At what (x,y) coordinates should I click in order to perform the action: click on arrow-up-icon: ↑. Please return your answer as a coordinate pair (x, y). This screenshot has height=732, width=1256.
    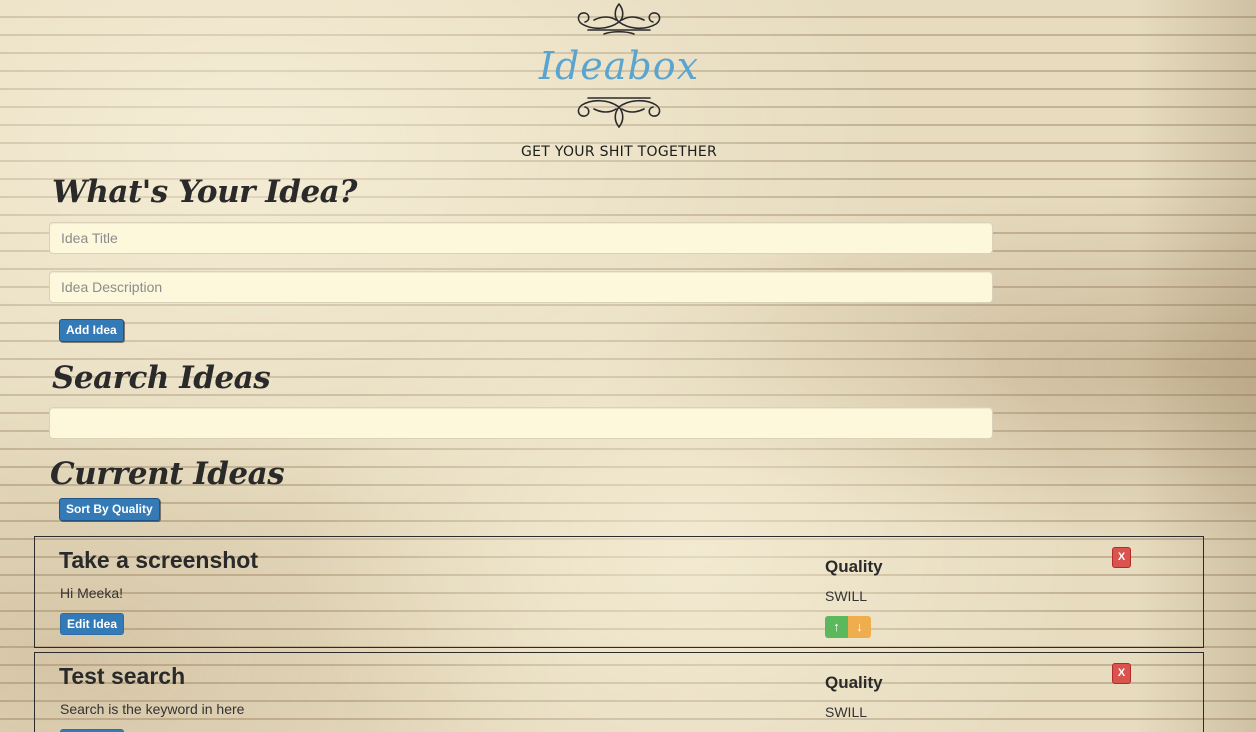
    Looking at the image, I should click on (836, 626).